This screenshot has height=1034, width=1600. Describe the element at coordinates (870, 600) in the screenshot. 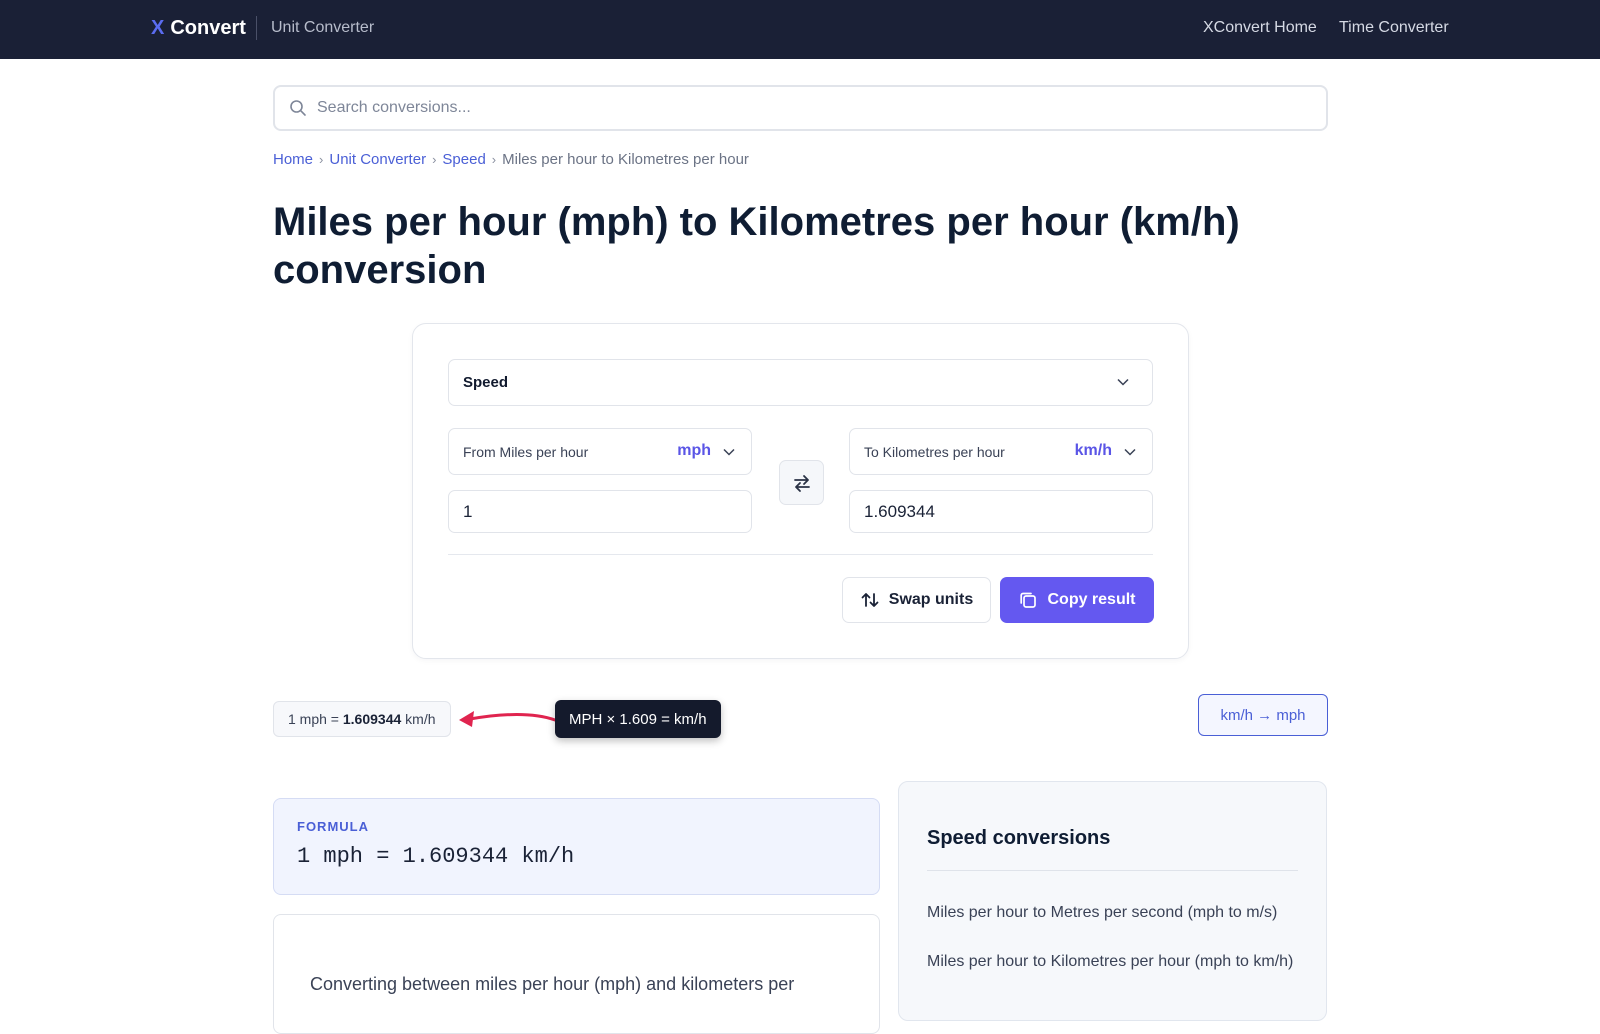

I see `swap-vertical-icon` at that location.